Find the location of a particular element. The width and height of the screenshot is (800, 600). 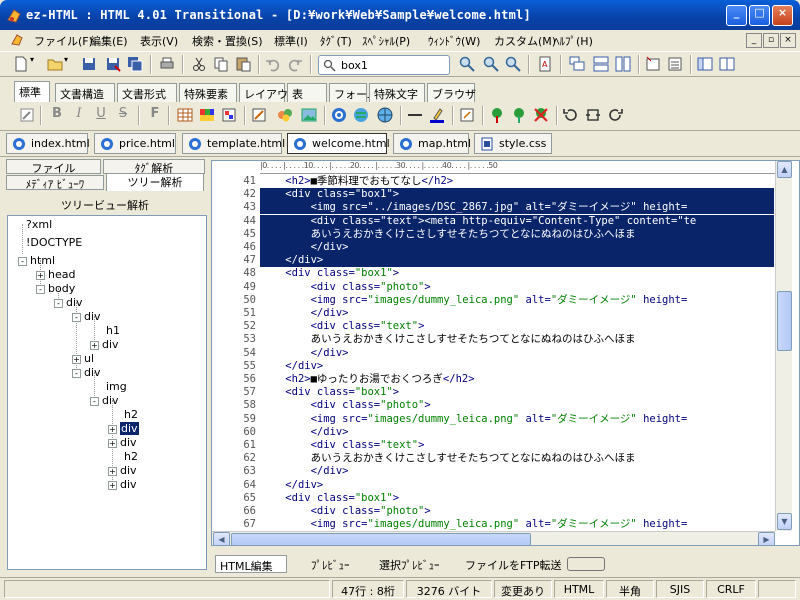

menu-standard: 標準(I) is located at coordinates (291, 41).